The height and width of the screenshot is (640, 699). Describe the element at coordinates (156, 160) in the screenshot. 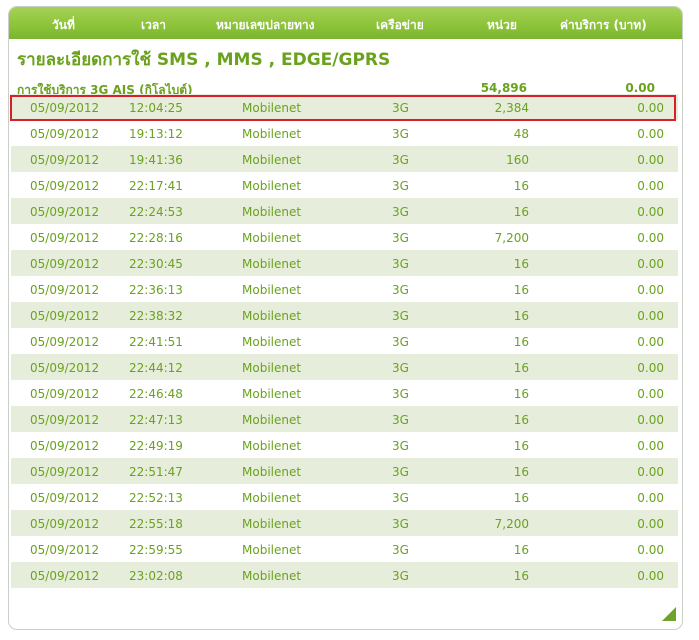

I see `cell-time: 19:41:36` at that location.